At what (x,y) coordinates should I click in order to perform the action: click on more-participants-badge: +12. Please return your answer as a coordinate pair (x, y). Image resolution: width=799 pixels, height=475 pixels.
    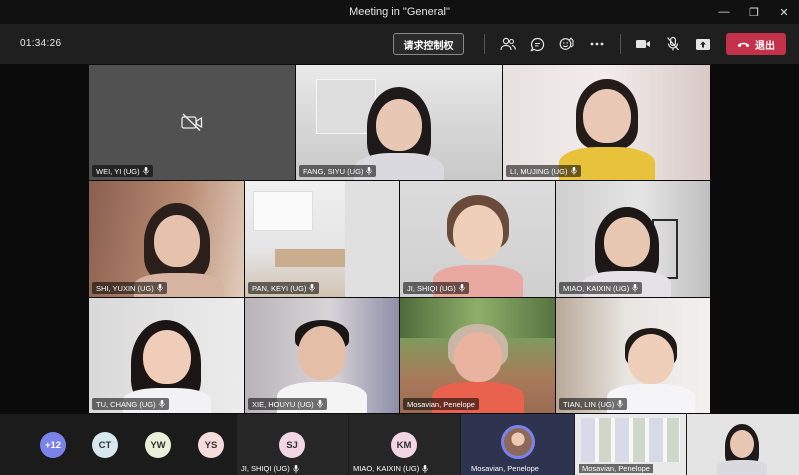
    Looking at the image, I should click on (53, 445).